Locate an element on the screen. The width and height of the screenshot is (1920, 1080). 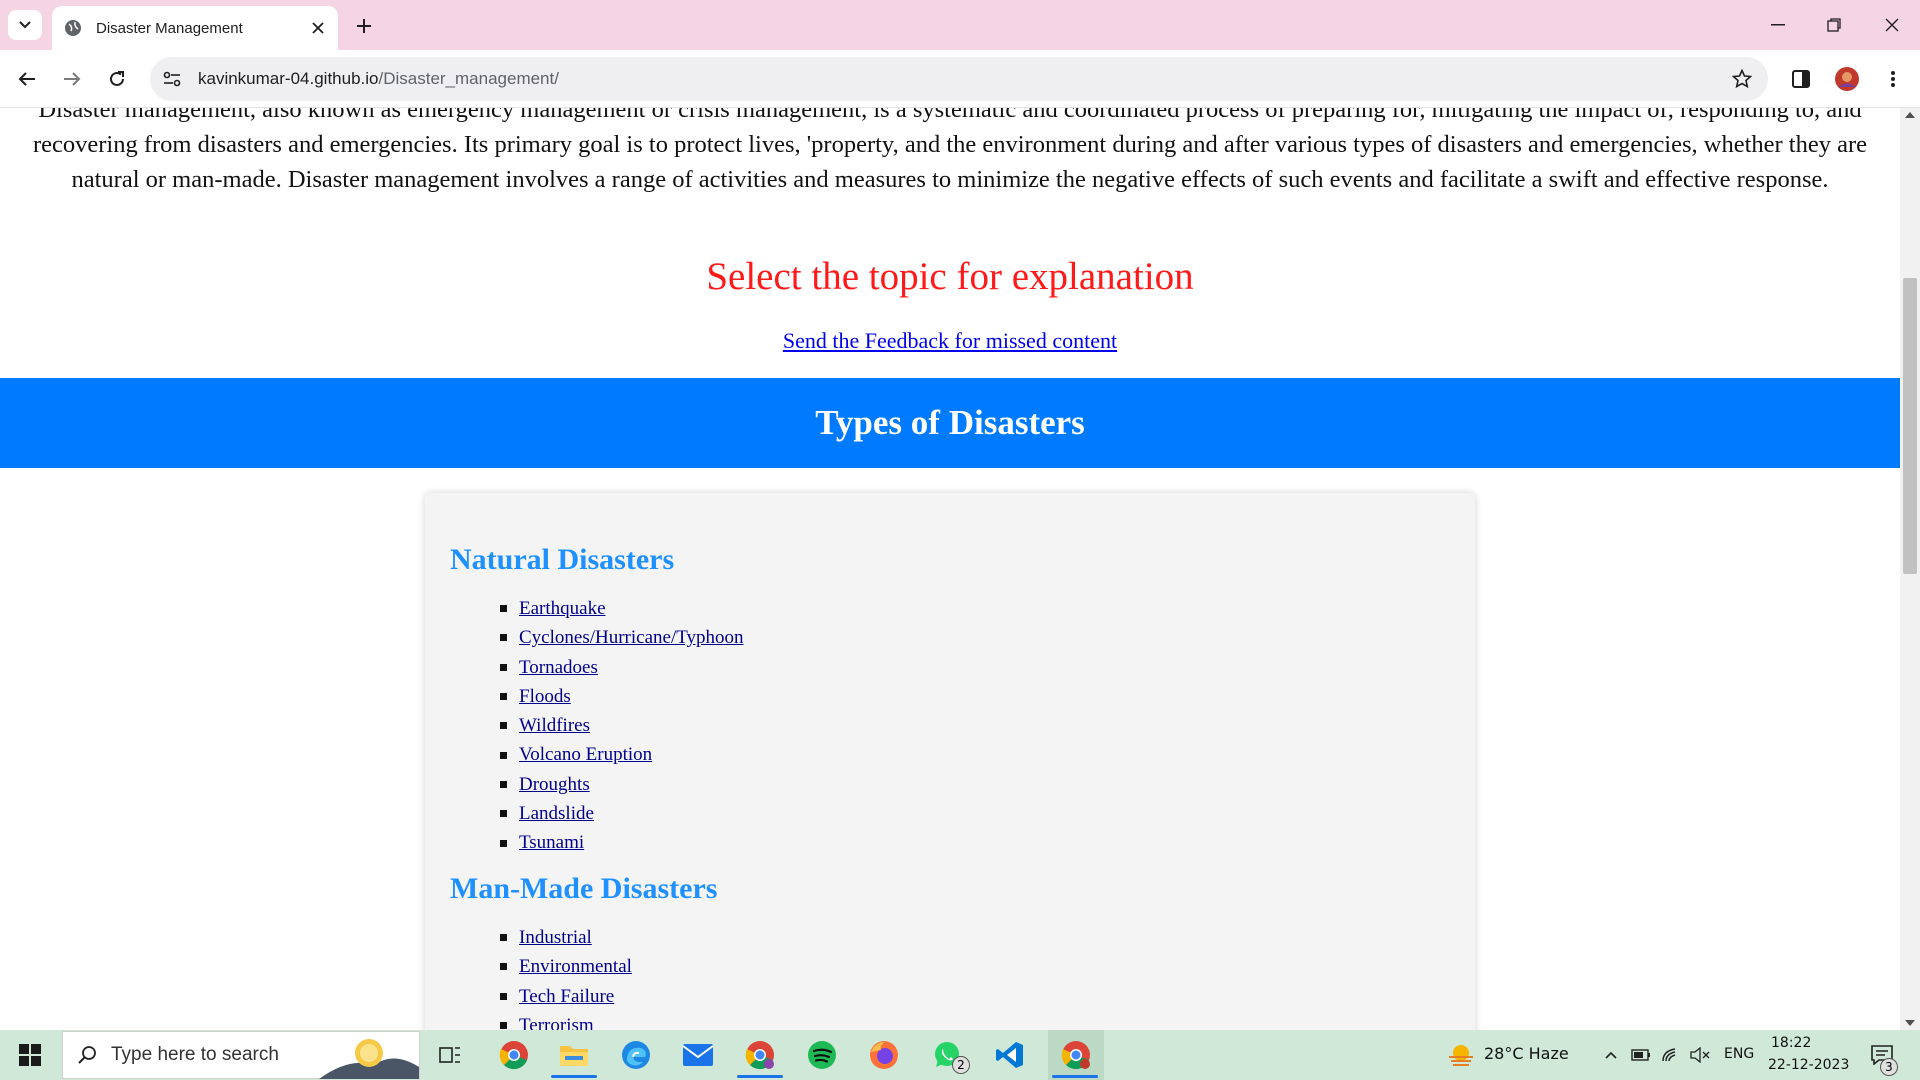
browser-menu-button is located at coordinates (1893, 79).